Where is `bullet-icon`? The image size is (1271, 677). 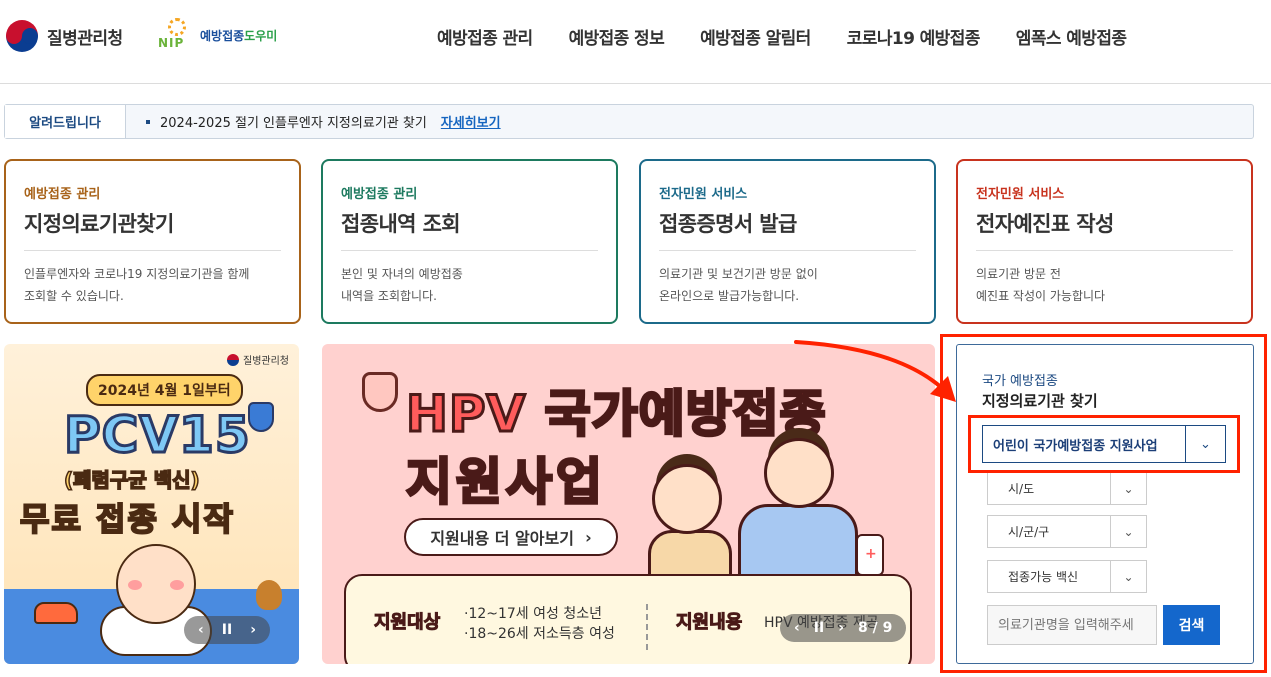 bullet-icon is located at coordinates (148, 121).